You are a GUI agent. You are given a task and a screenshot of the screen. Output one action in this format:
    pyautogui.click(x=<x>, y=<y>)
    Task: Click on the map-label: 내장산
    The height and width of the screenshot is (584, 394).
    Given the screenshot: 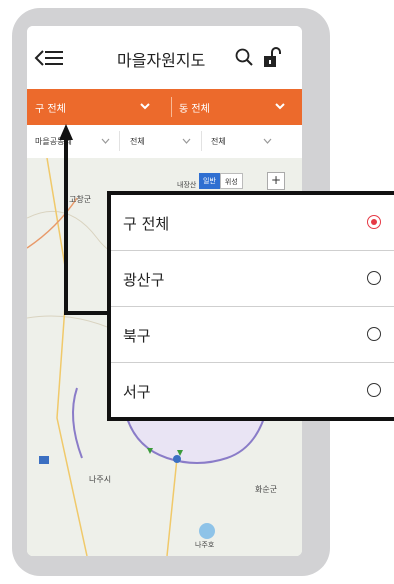 What is the action you would take?
    pyautogui.click(x=187, y=185)
    